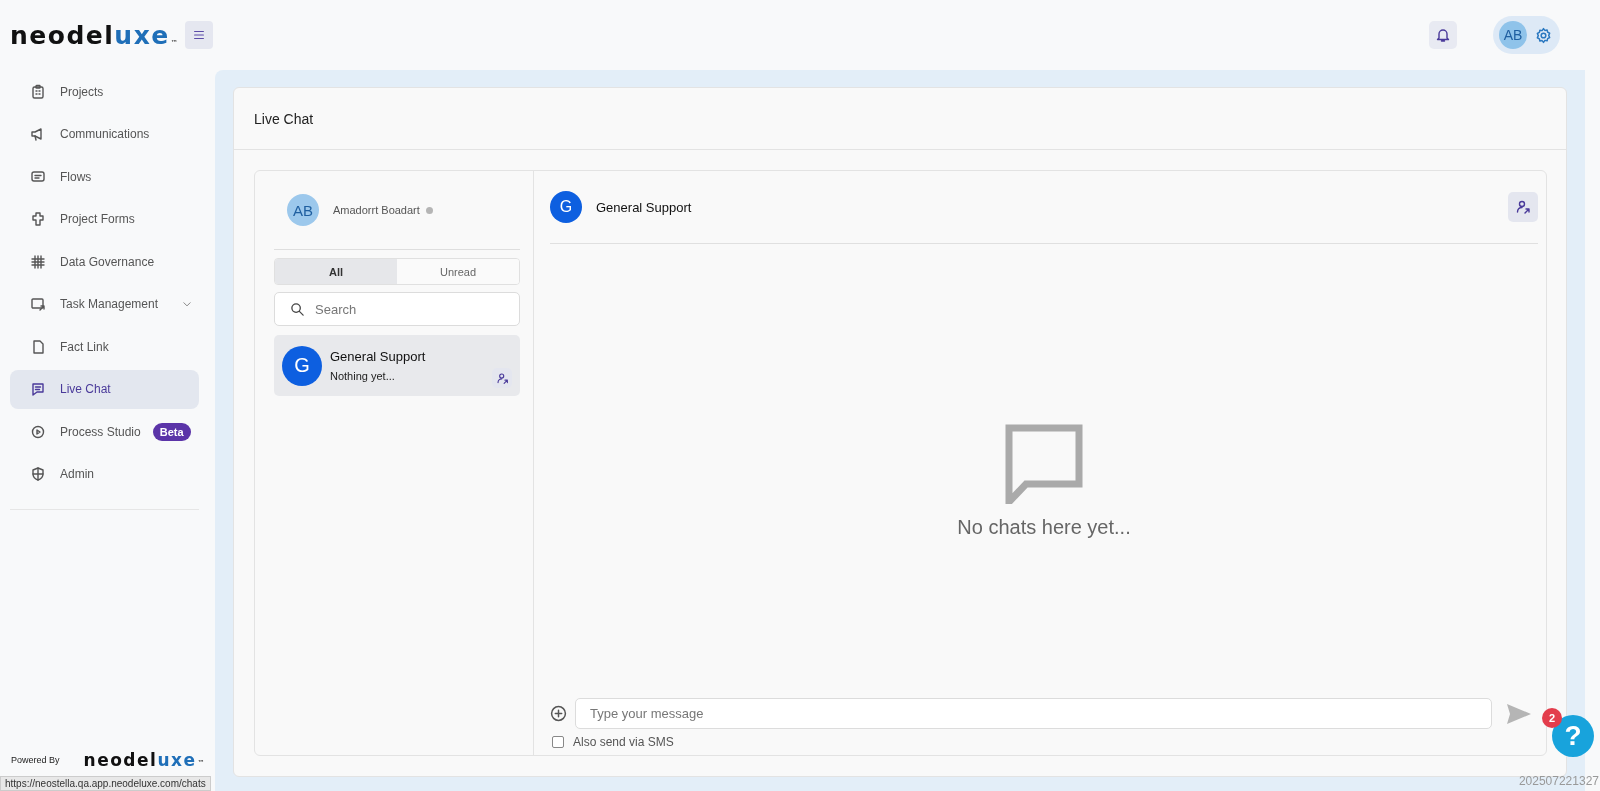 This screenshot has height=791, width=1600. I want to click on menu-icon, so click(199, 35).